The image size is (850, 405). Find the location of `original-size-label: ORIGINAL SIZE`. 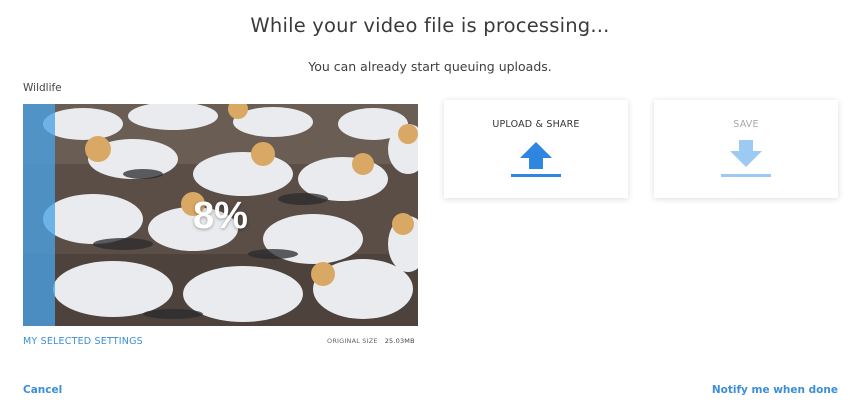

original-size-label: ORIGINAL SIZE is located at coordinates (352, 341).